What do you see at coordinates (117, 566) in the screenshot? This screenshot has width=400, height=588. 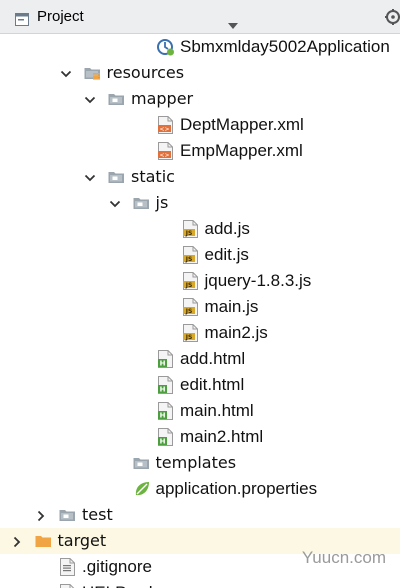 I see `tree-item-label: .gitignore` at bounding box center [117, 566].